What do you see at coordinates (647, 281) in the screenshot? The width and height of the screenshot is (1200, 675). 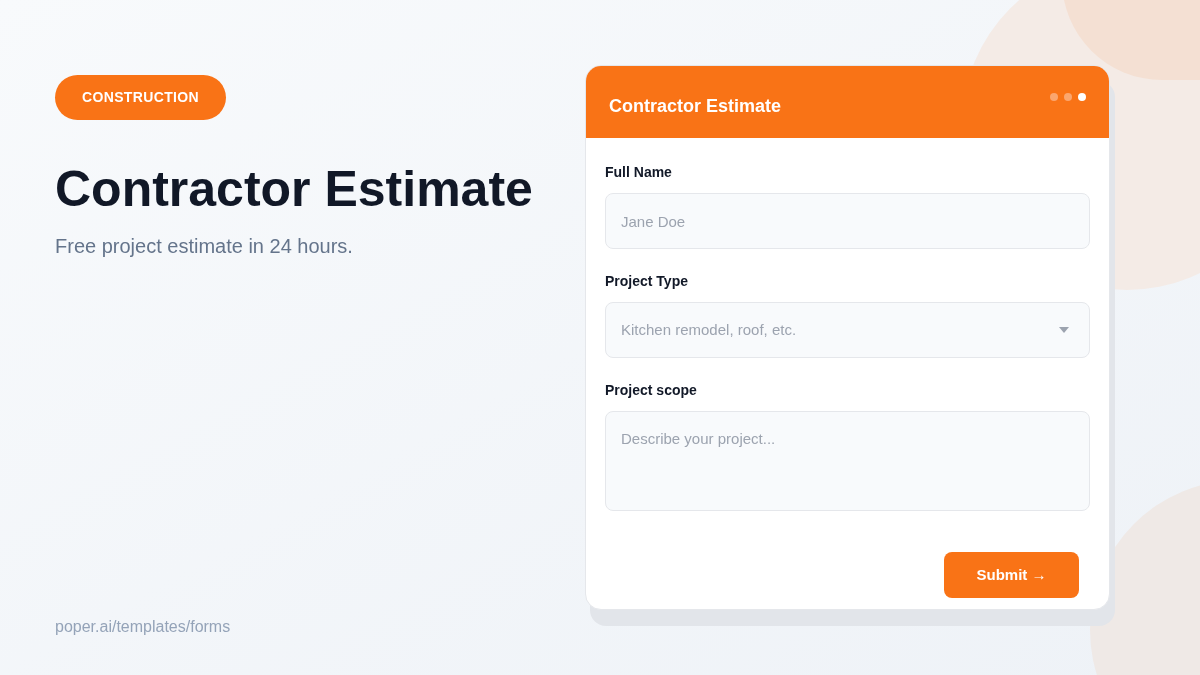 I see `field-label: Project Type` at bounding box center [647, 281].